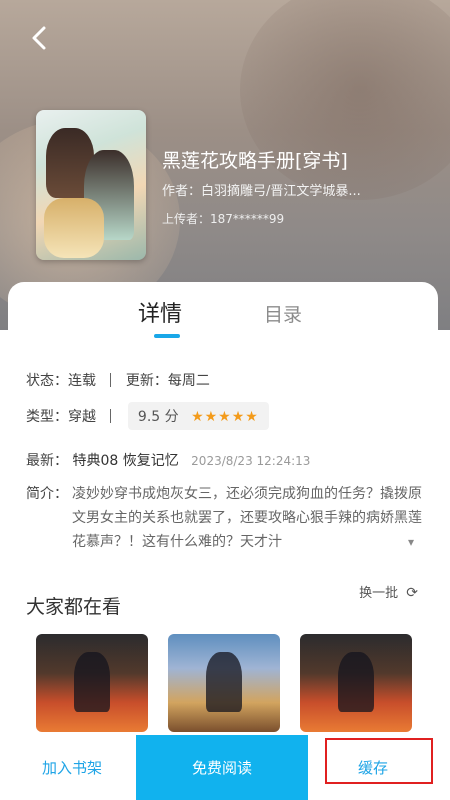 The height and width of the screenshot is (800, 450). I want to click on book-title: 黑莲花攻略手册[穿书], so click(255, 161).